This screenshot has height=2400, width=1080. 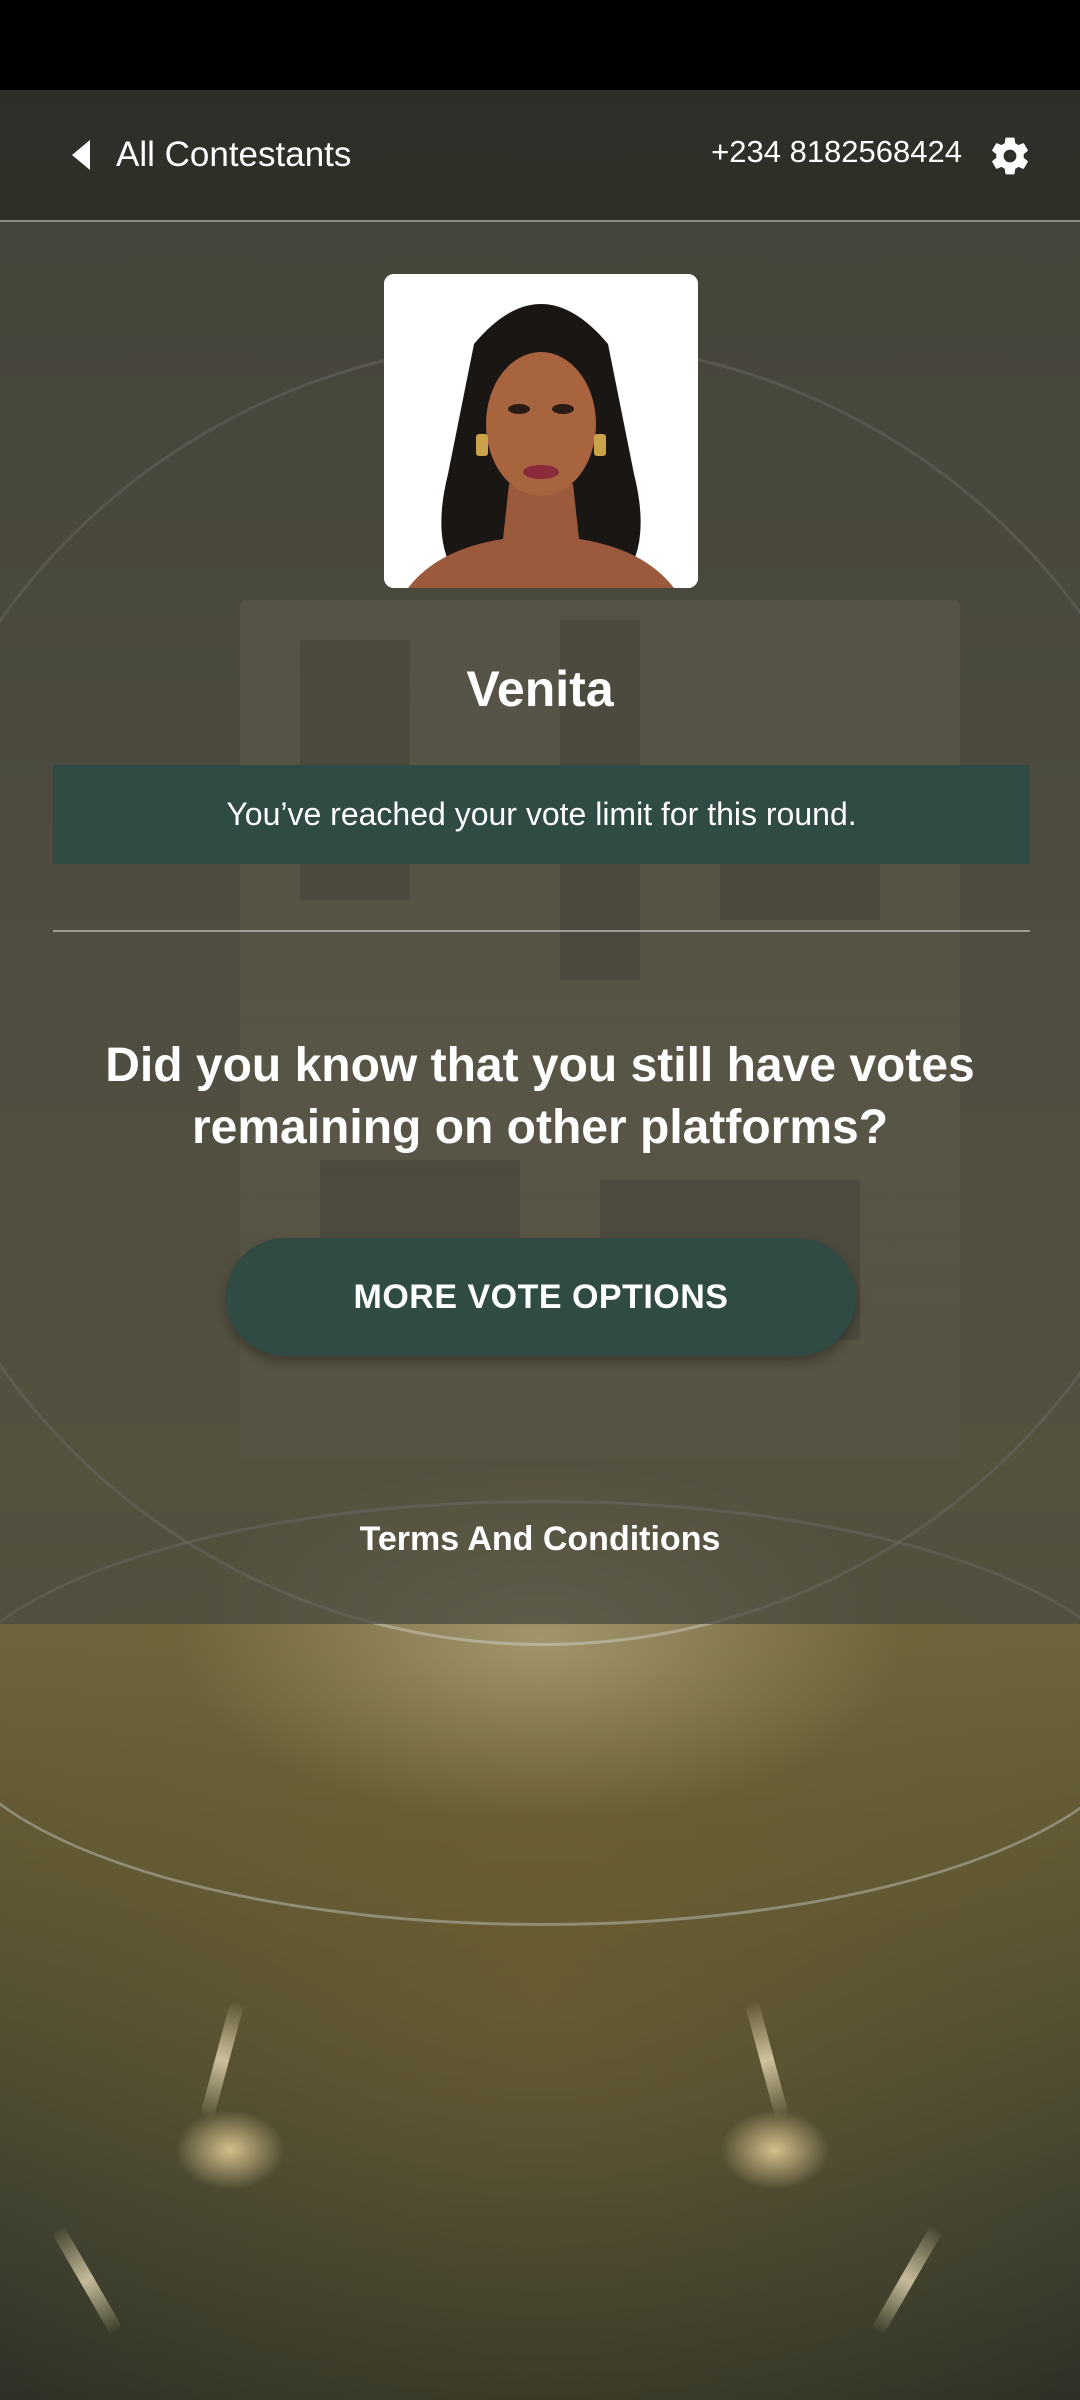 What do you see at coordinates (81, 155) in the screenshot?
I see `caret-left-icon` at bounding box center [81, 155].